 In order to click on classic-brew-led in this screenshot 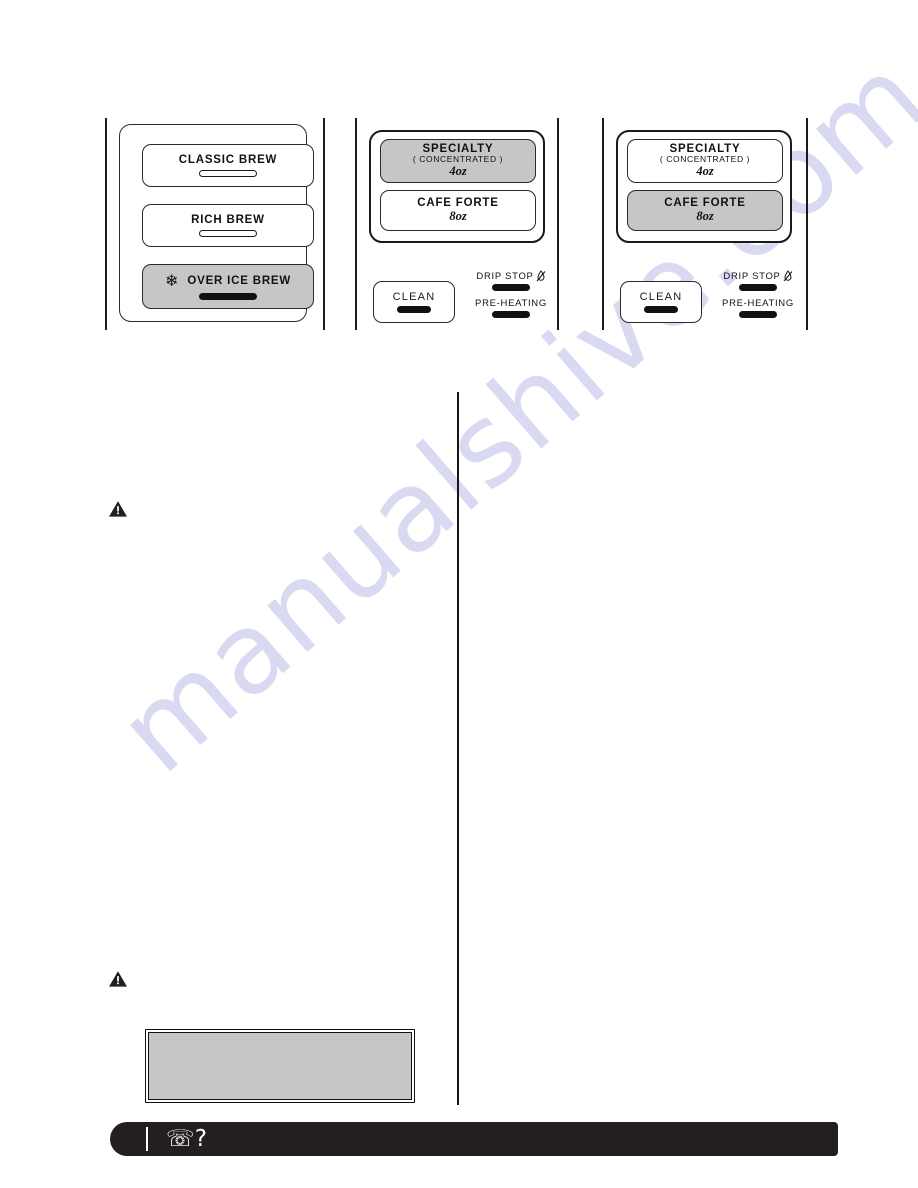, I will do `click(228, 173)`.